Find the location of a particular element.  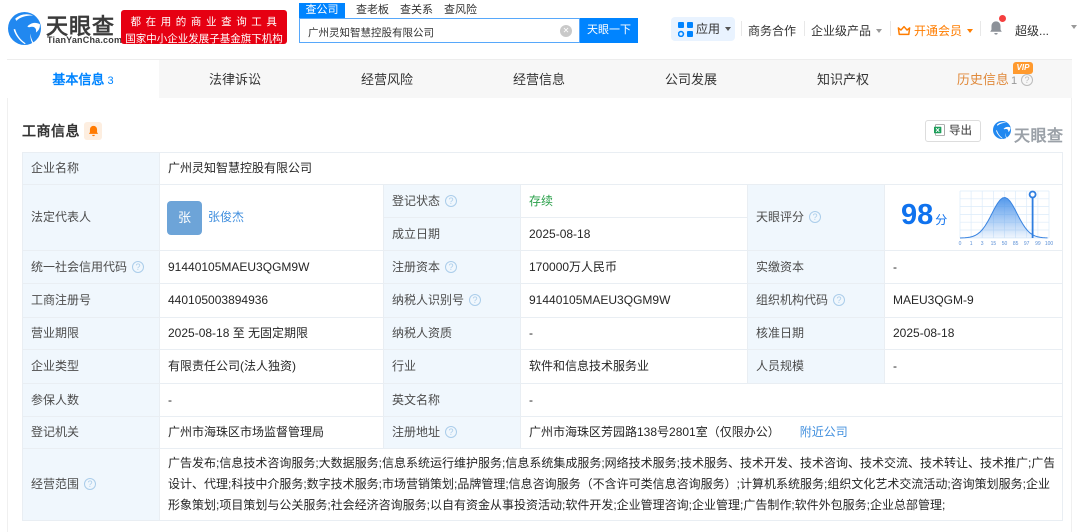

svg-text: 50 is located at coordinates (1005, 244).